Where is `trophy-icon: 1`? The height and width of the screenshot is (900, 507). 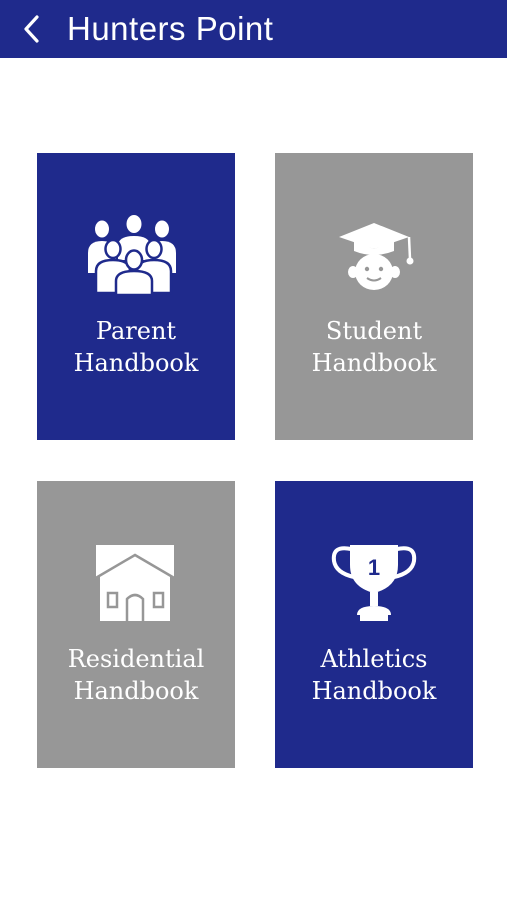 trophy-icon: 1 is located at coordinates (374, 583).